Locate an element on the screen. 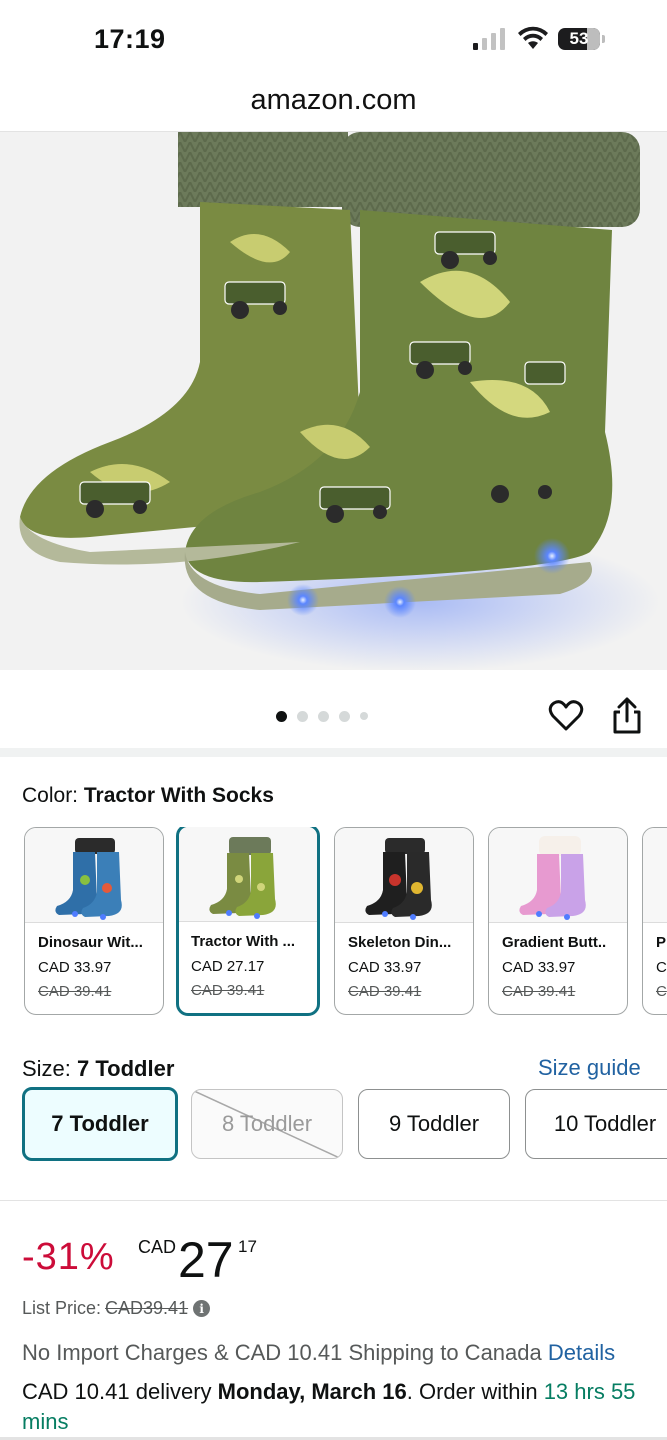  battery-icon: 53 is located at coordinates (582, 39).